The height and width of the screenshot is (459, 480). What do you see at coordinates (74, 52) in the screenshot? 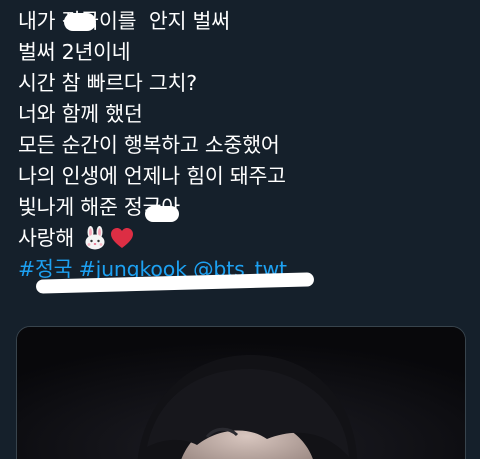
I see `tweet-line: 벌써 2년이네` at bounding box center [74, 52].